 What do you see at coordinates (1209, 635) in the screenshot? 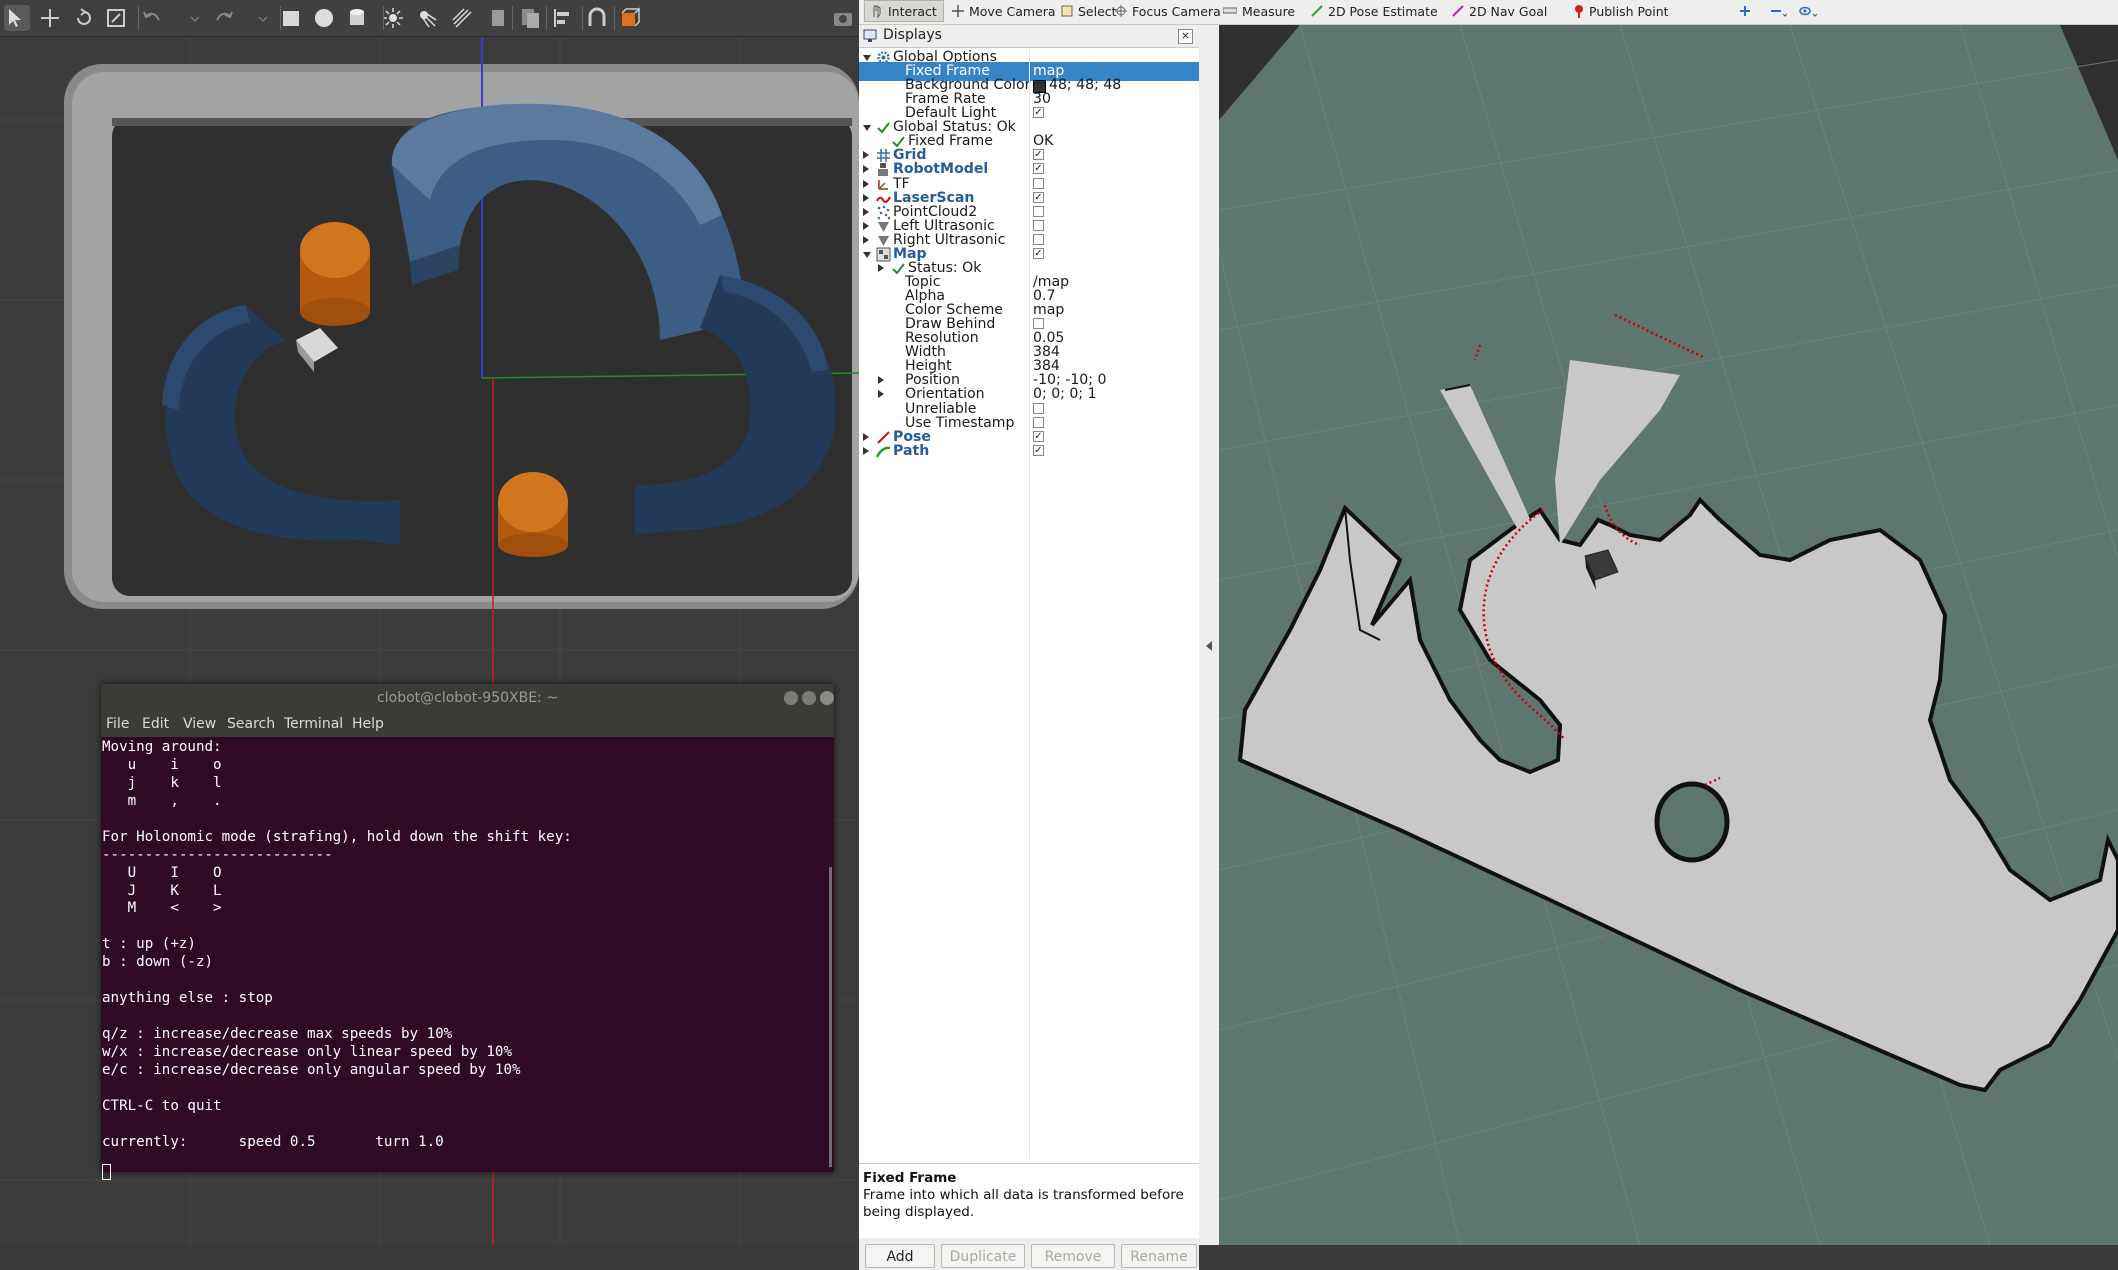
I see `panel-splitter` at bounding box center [1209, 635].